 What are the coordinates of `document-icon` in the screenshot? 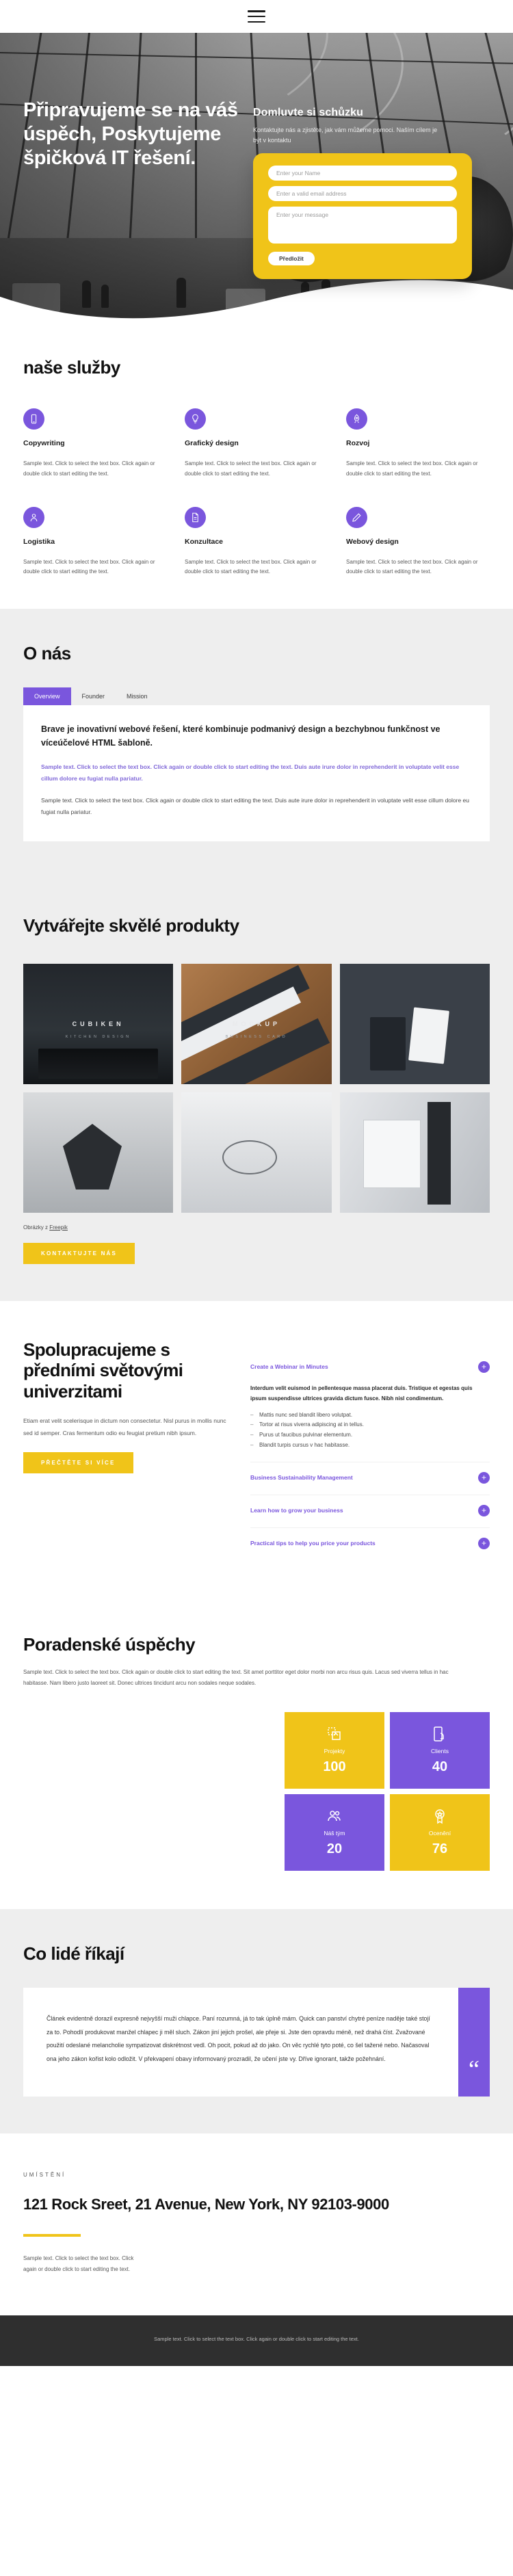 It's located at (196, 517).